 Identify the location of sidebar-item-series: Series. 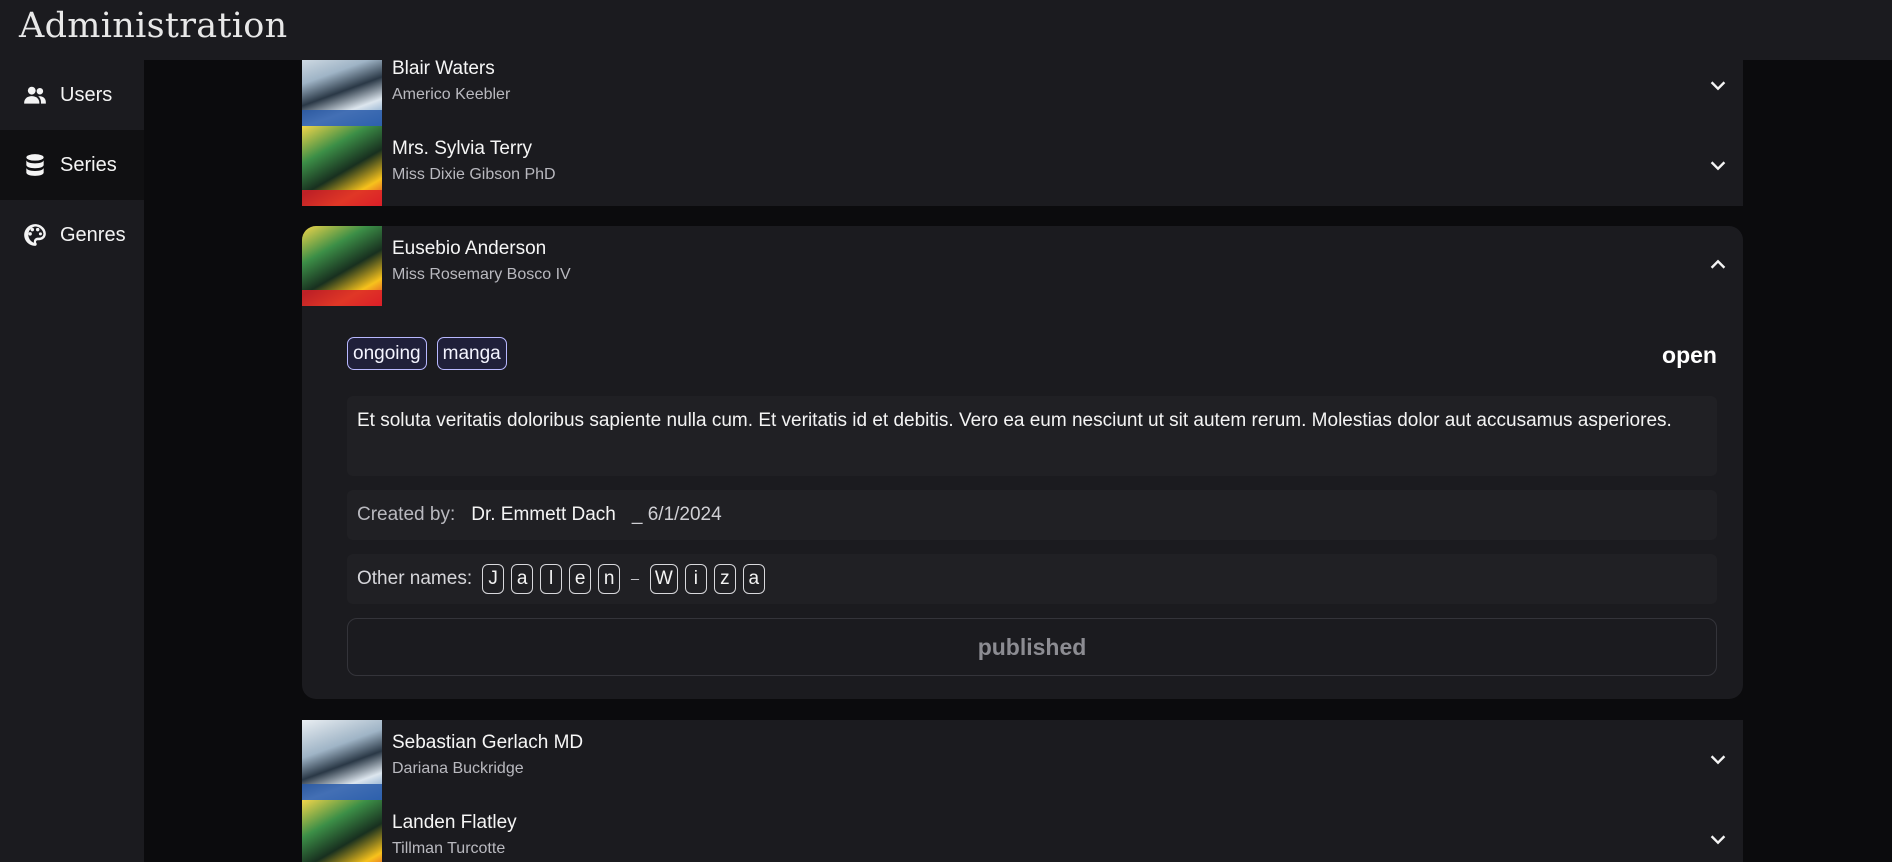
(72, 165).